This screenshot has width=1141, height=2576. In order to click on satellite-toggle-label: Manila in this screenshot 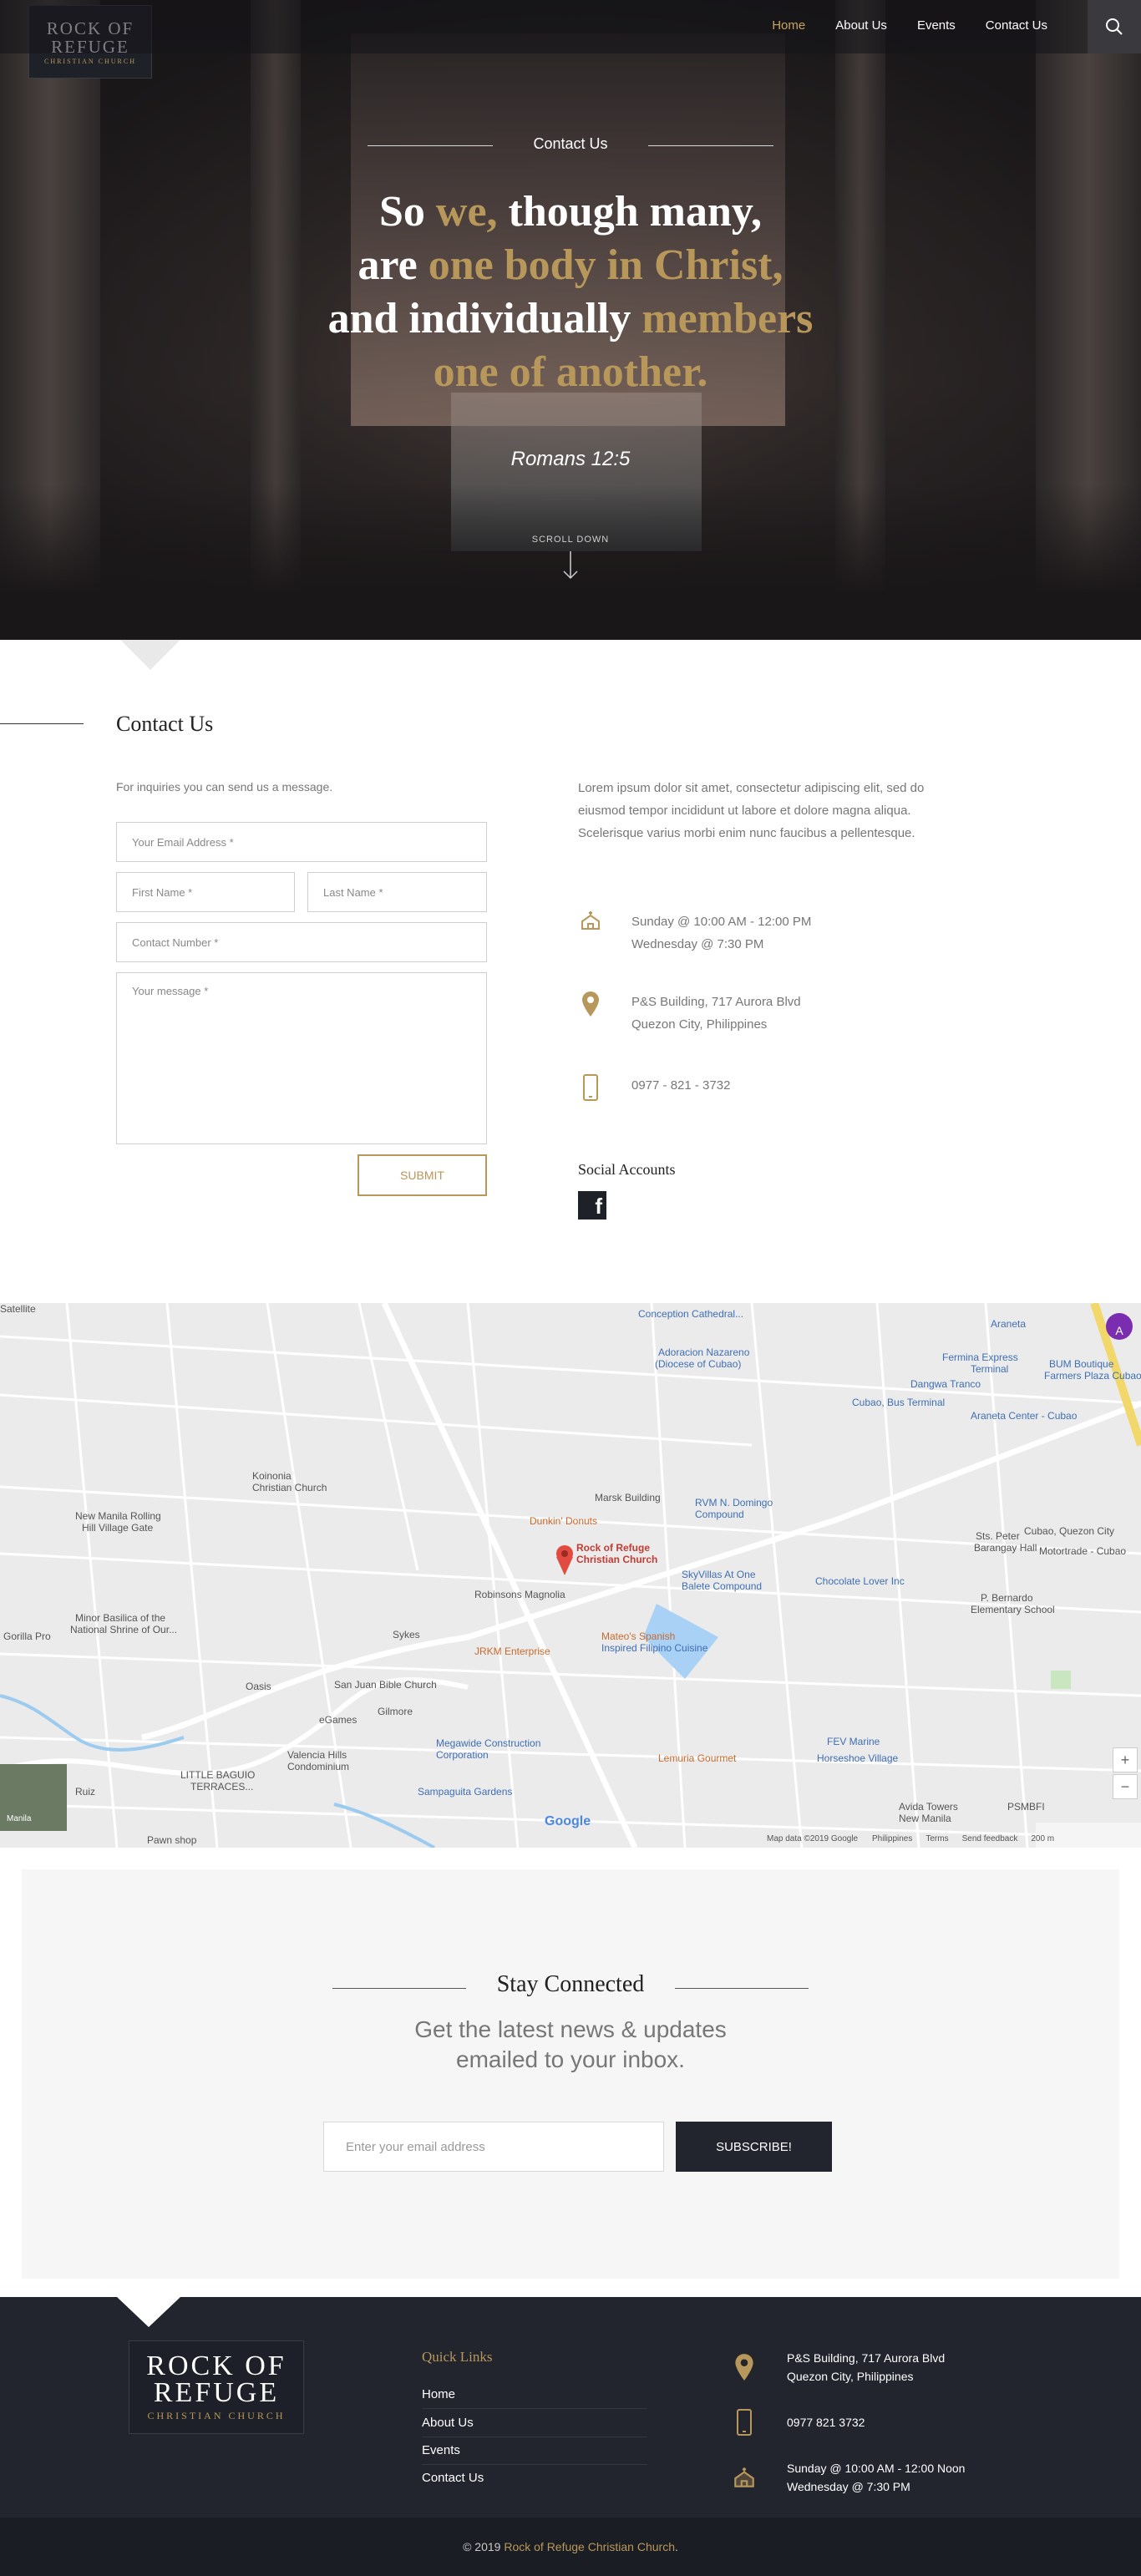, I will do `click(19, 1818)`.